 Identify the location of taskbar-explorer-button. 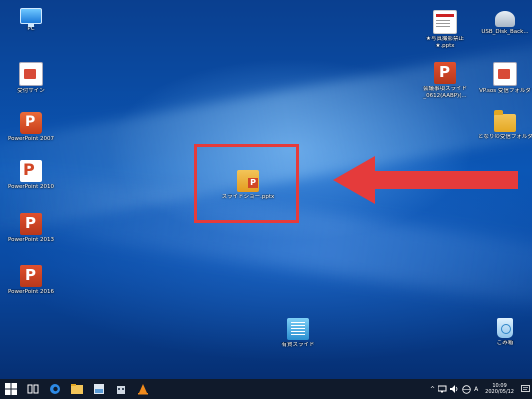
(77, 389).